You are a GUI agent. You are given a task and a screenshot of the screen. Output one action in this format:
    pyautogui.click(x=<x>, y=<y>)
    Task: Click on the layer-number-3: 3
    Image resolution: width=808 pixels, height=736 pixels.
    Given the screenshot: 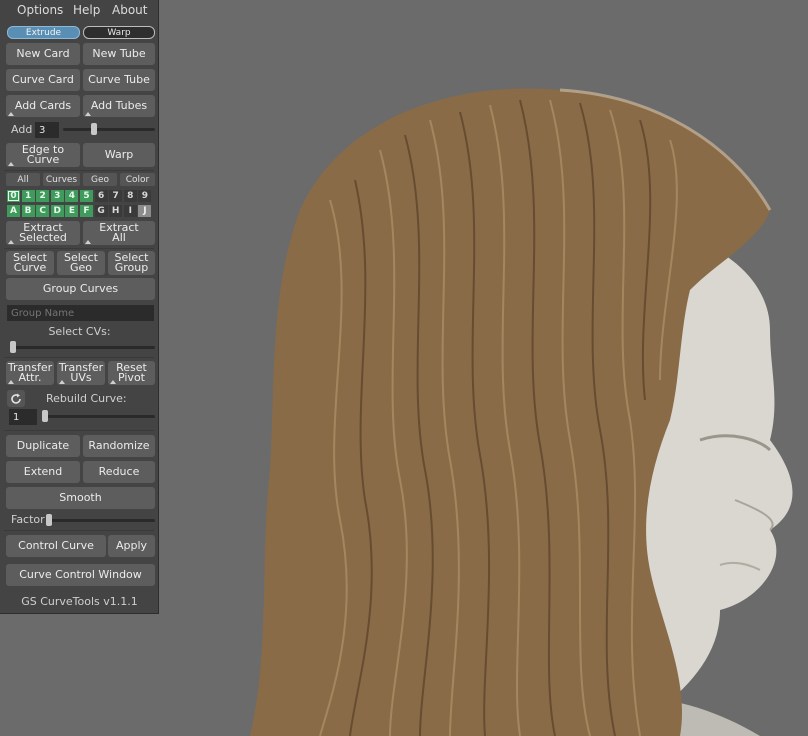 What is the action you would take?
    pyautogui.click(x=57, y=196)
    